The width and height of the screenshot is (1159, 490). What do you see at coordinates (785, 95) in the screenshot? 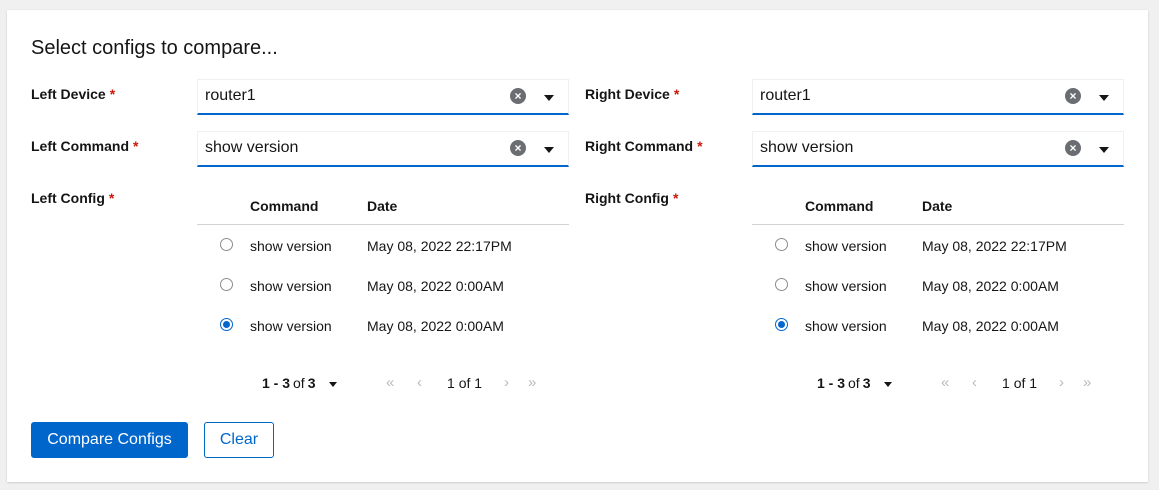
I see `right-device-value: router1` at bounding box center [785, 95].